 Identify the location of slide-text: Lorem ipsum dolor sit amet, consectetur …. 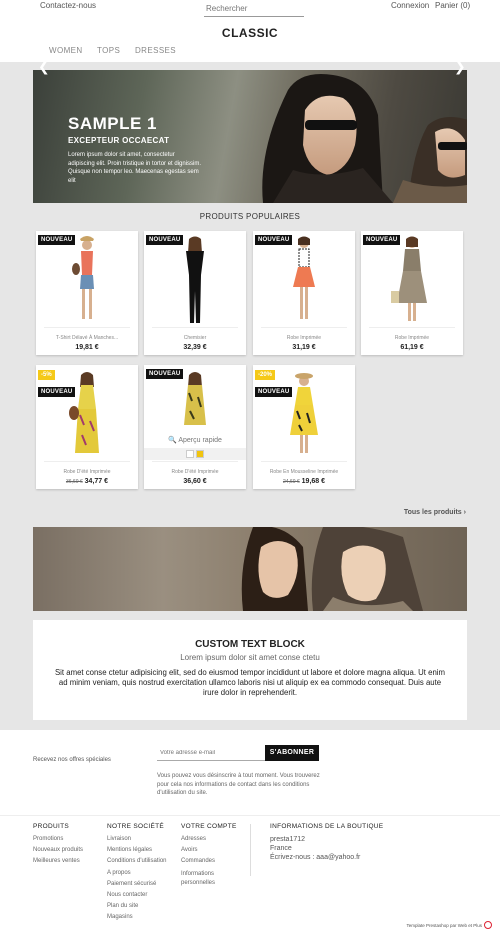
(135, 168).